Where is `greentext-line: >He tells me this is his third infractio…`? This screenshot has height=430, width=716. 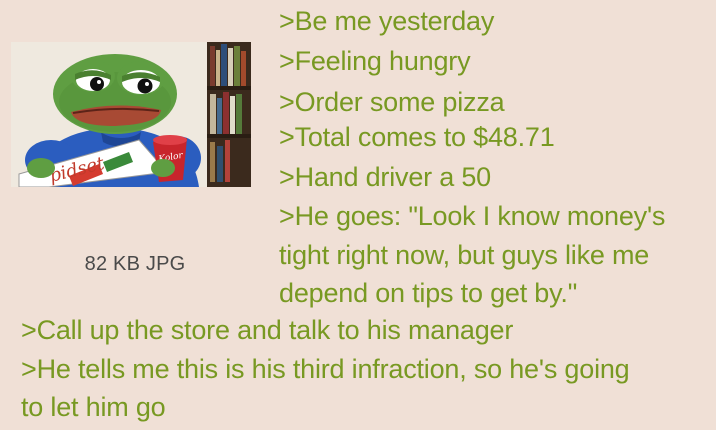 greentext-line: >He tells me this is his third infractio… is located at coordinates (325, 369).